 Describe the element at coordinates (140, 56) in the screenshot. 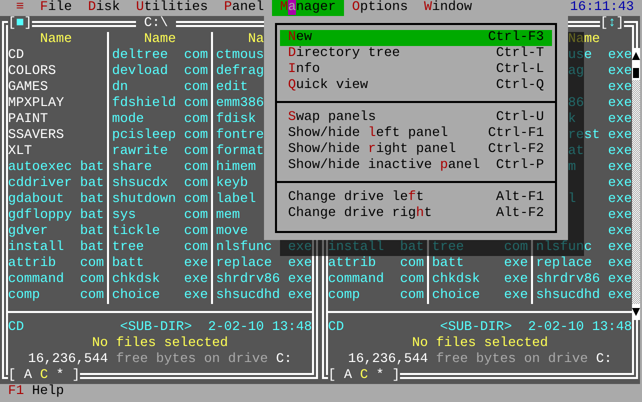

I see `file-name: deltree` at that location.